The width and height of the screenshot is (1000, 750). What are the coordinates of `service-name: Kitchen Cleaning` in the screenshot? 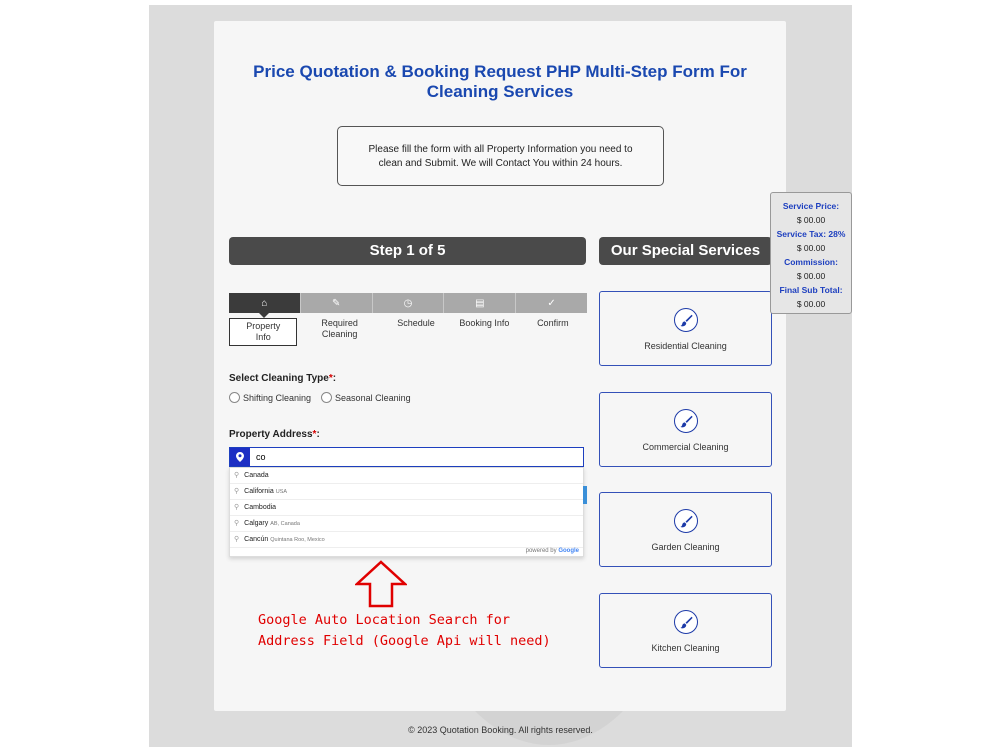 It's located at (685, 648).